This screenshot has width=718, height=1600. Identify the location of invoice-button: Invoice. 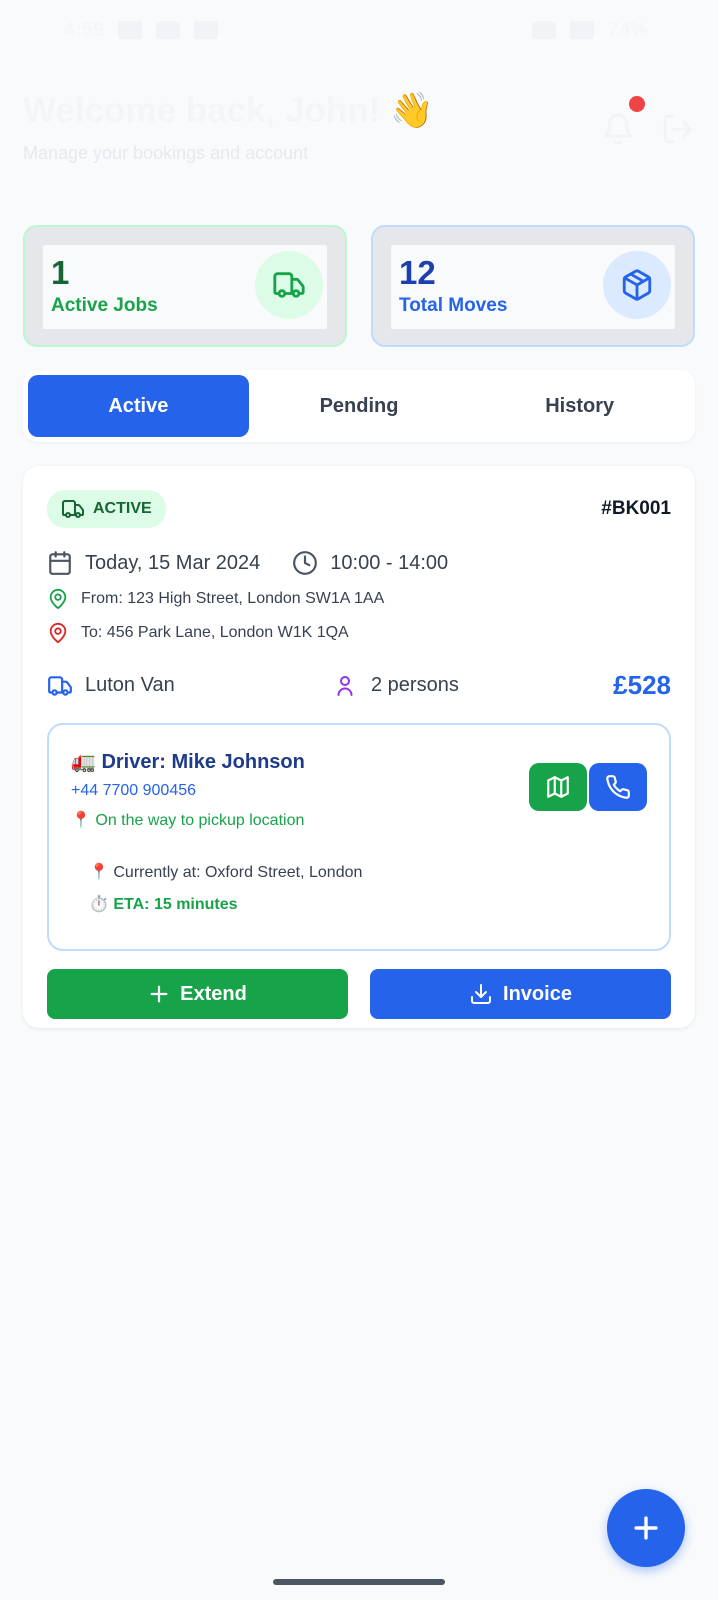
(520, 994).